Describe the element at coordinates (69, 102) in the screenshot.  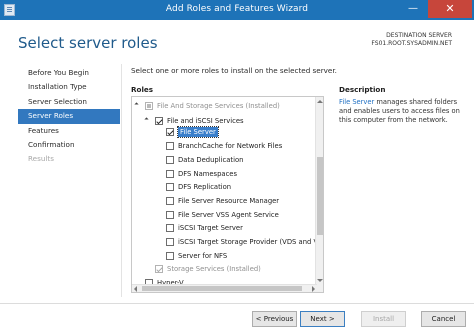
I see `nav-item-server-selection: Server Selection` at that location.